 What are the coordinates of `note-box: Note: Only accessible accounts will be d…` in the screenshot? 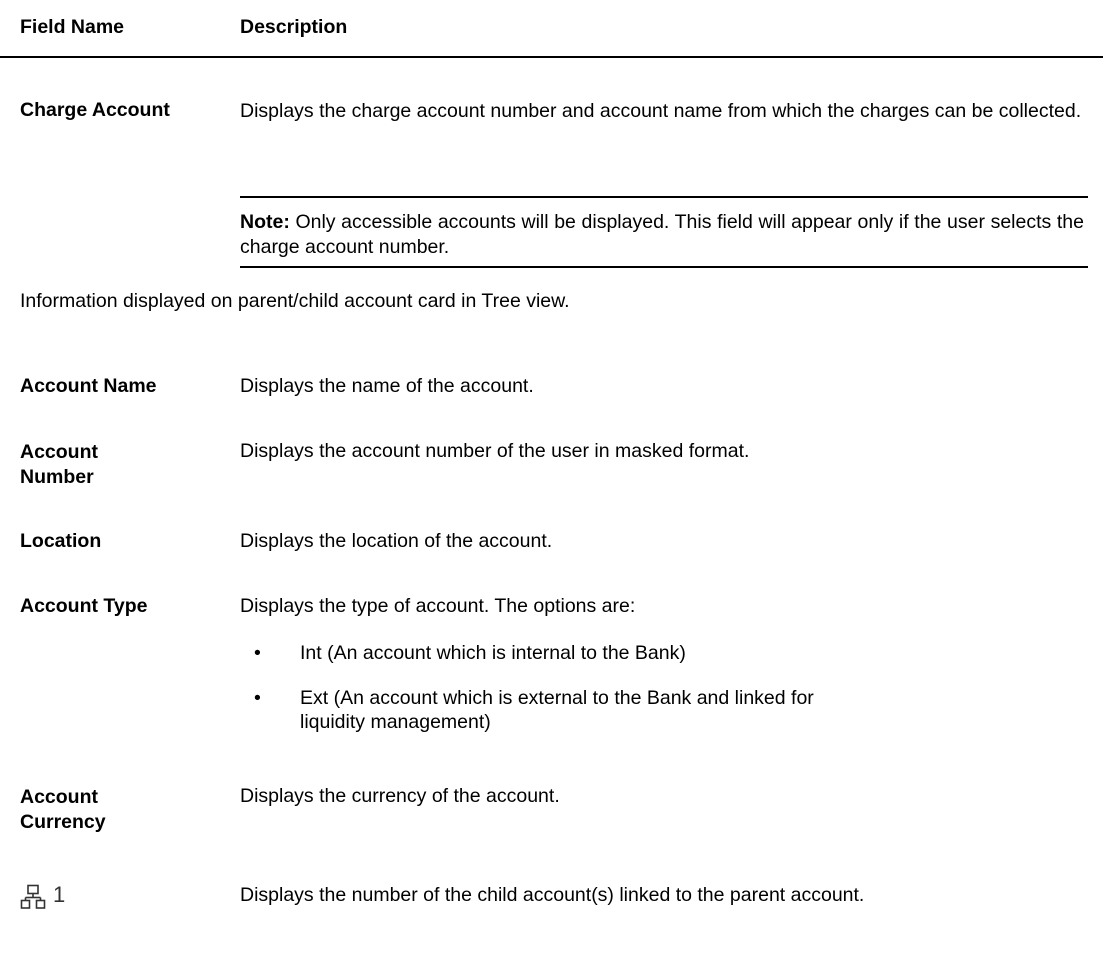 It's located at (664, 232).